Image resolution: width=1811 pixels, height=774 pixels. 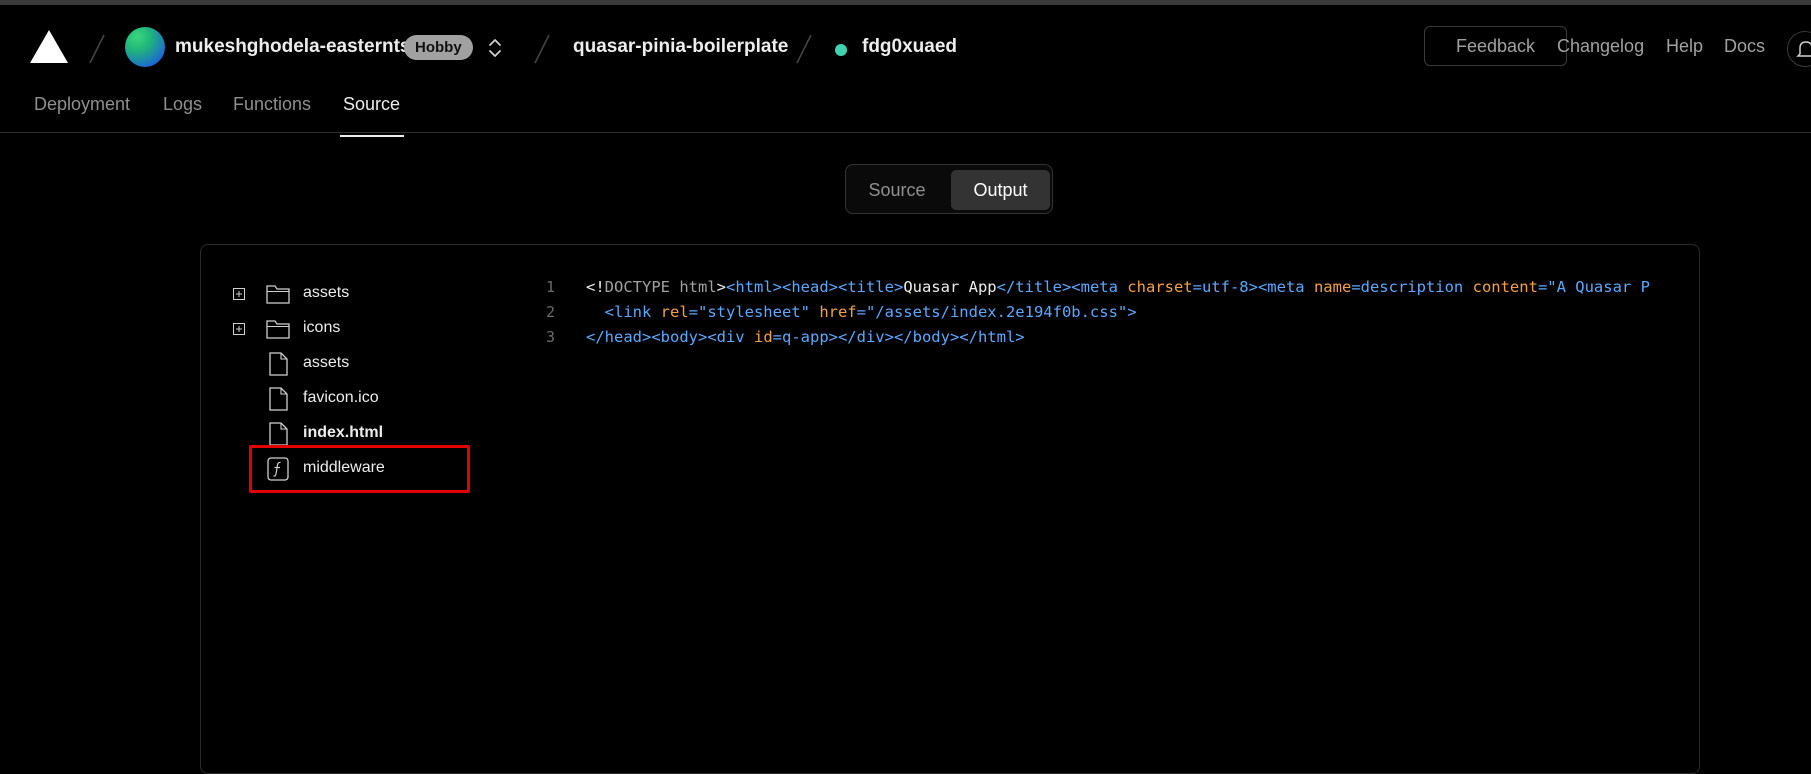 What do you see at coordinates (292, 47) in the screenshot?
I see `team-name: mukeshghodela-easternts` at bounding box center [292, 47].